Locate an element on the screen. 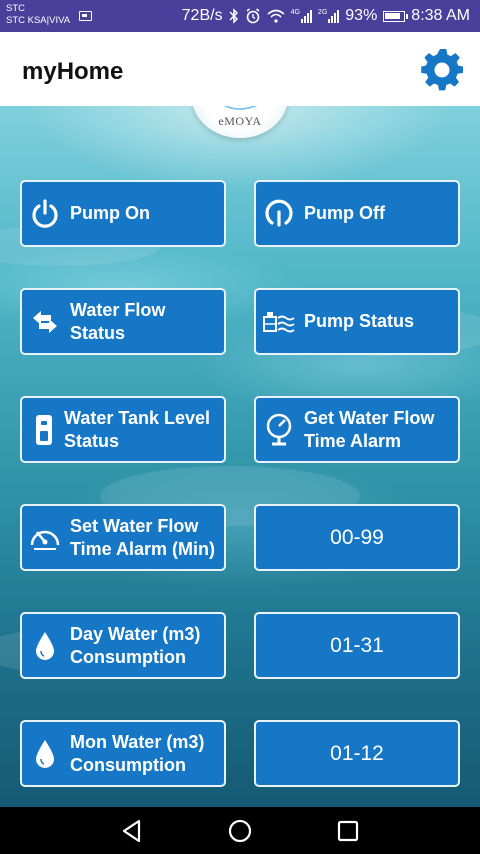  carrier-line-1: STC is located at coordinates (15, 8).